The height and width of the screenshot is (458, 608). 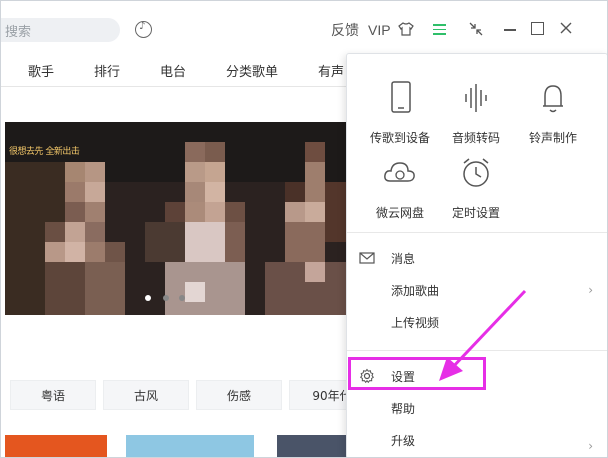 I want to click on tshirt-skin-icon, so click(x=406, y=29).